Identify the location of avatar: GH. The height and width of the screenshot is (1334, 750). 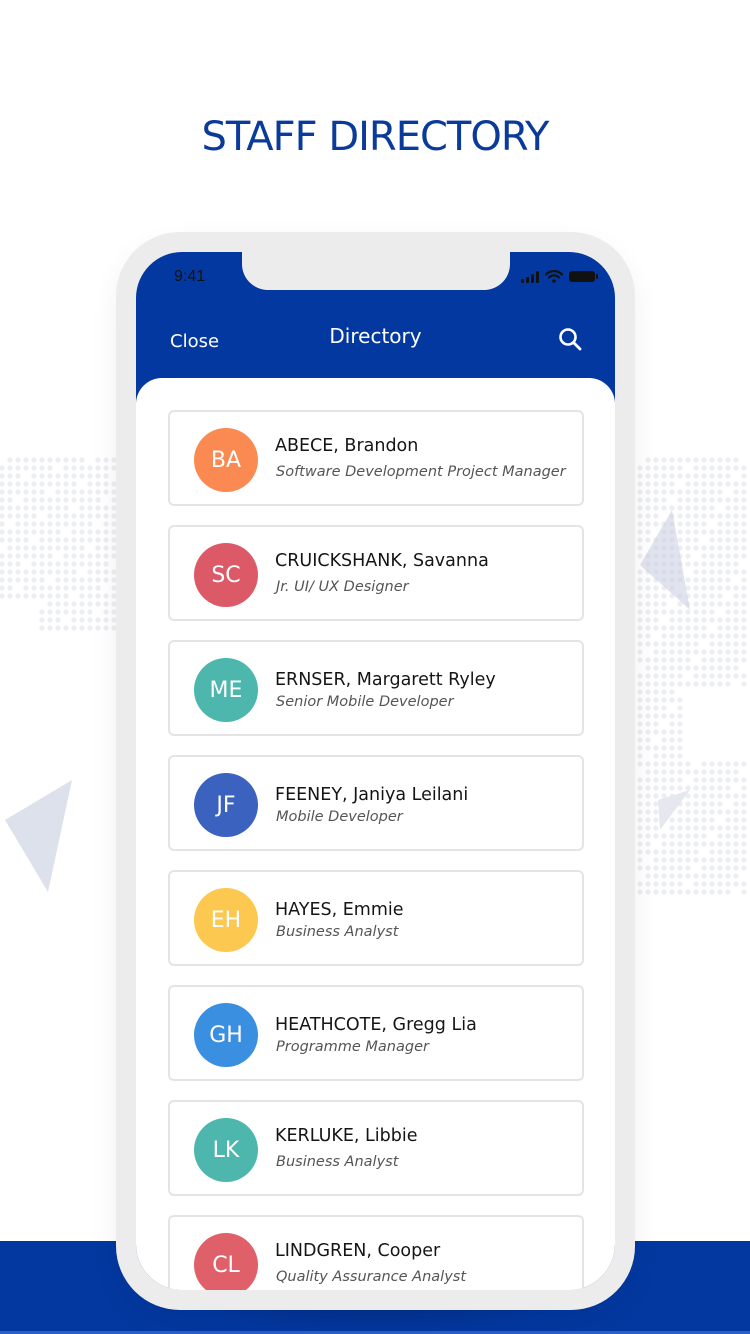
(226, 1035).